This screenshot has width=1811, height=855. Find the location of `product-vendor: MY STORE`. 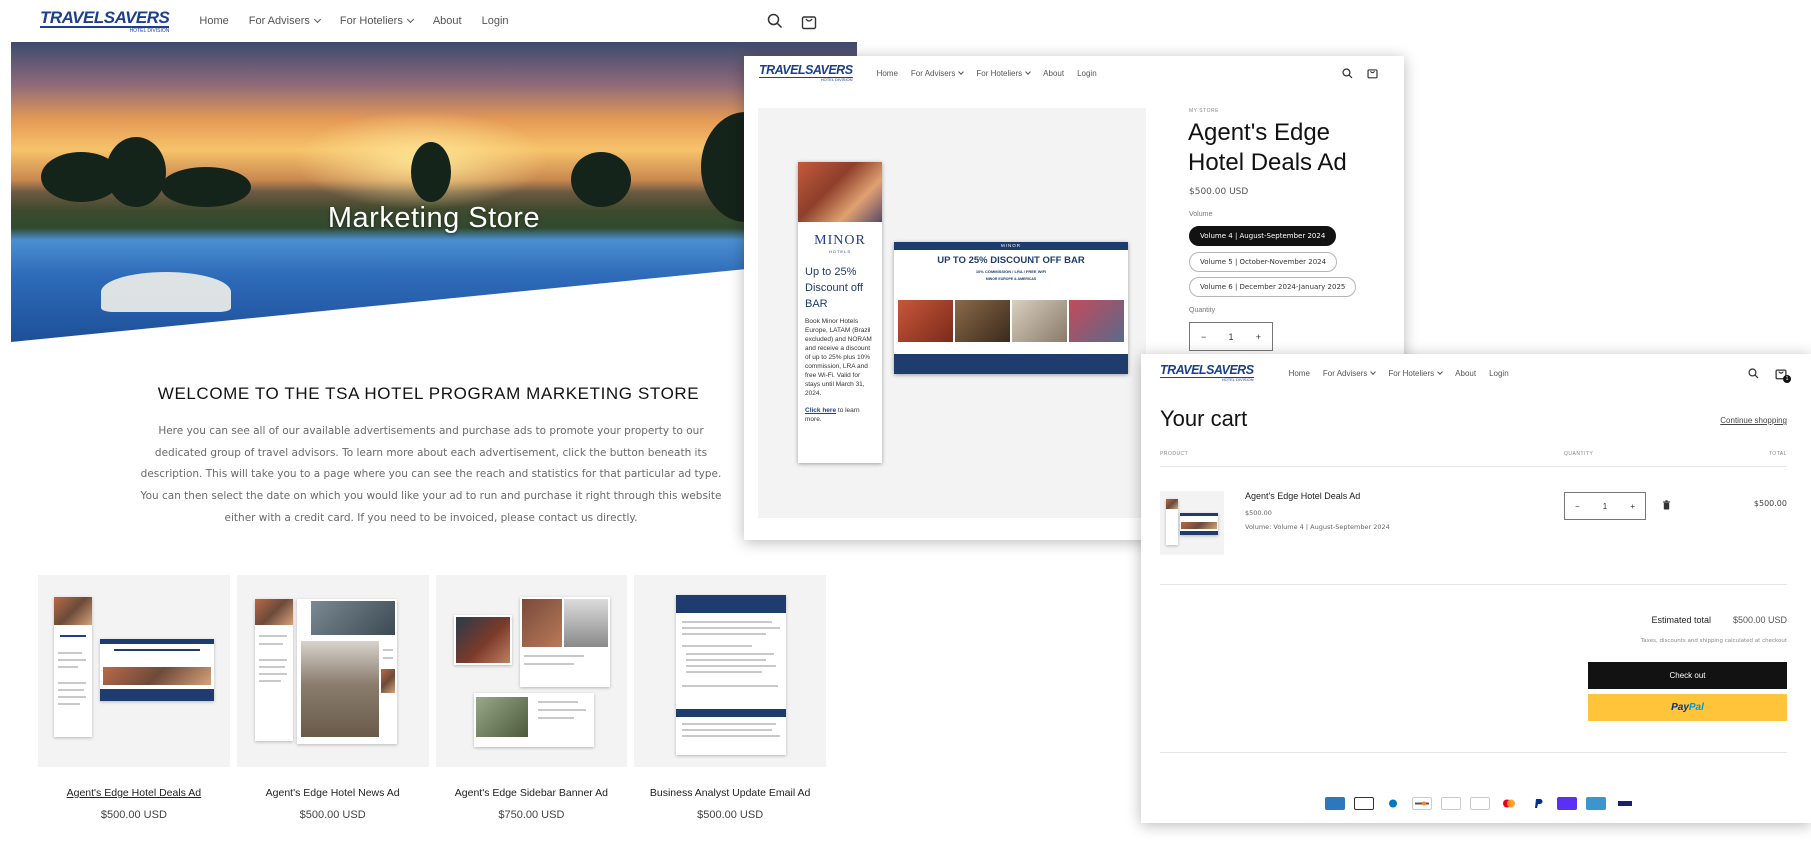

product-vendor: MY STORE is located at coordinates (1204, 111).